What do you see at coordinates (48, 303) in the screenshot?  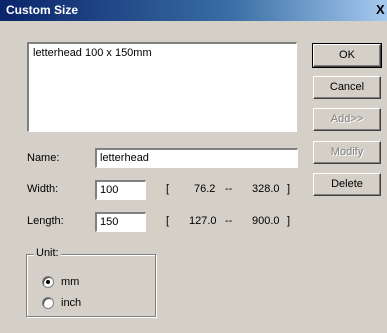 I see `unit-inch-radio` at bounding box center [48, 303].